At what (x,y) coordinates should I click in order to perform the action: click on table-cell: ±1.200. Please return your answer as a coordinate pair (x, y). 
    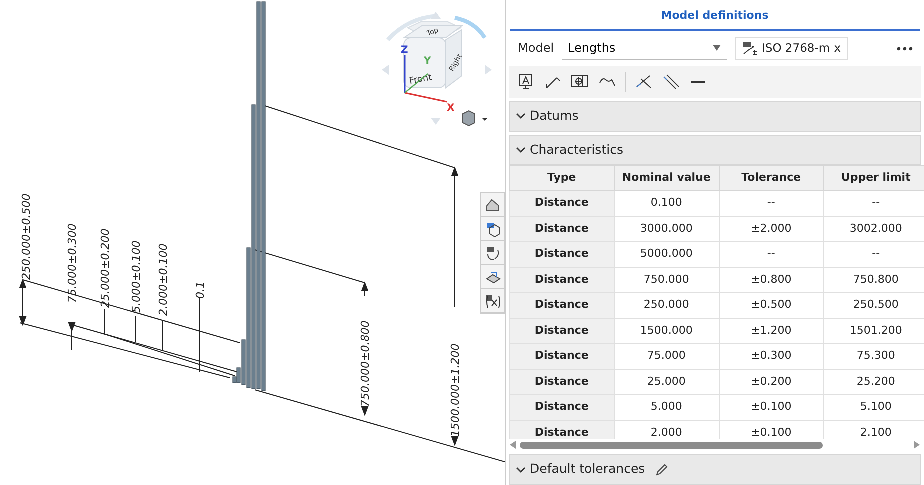
    Looking at the image, I should click on (771, 331).